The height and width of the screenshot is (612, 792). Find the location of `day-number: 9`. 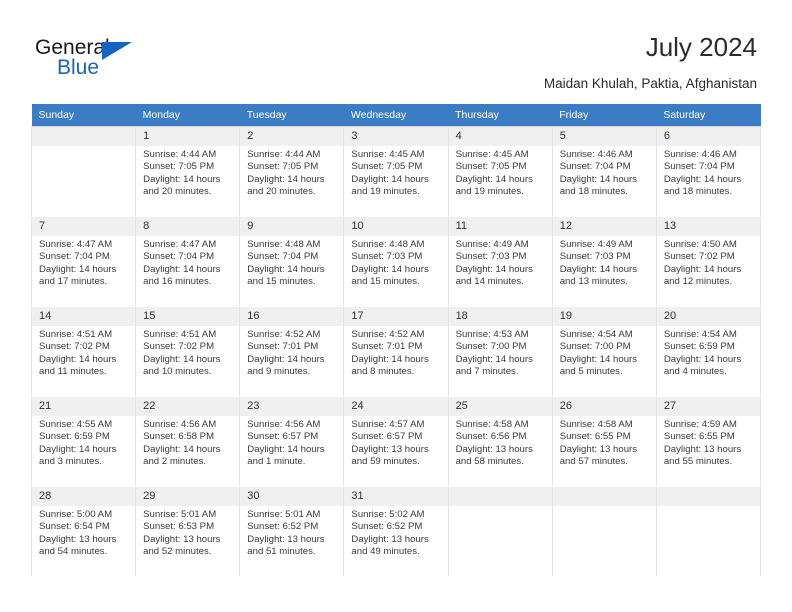

day-number: 9 is located at coordinates (292, 226).